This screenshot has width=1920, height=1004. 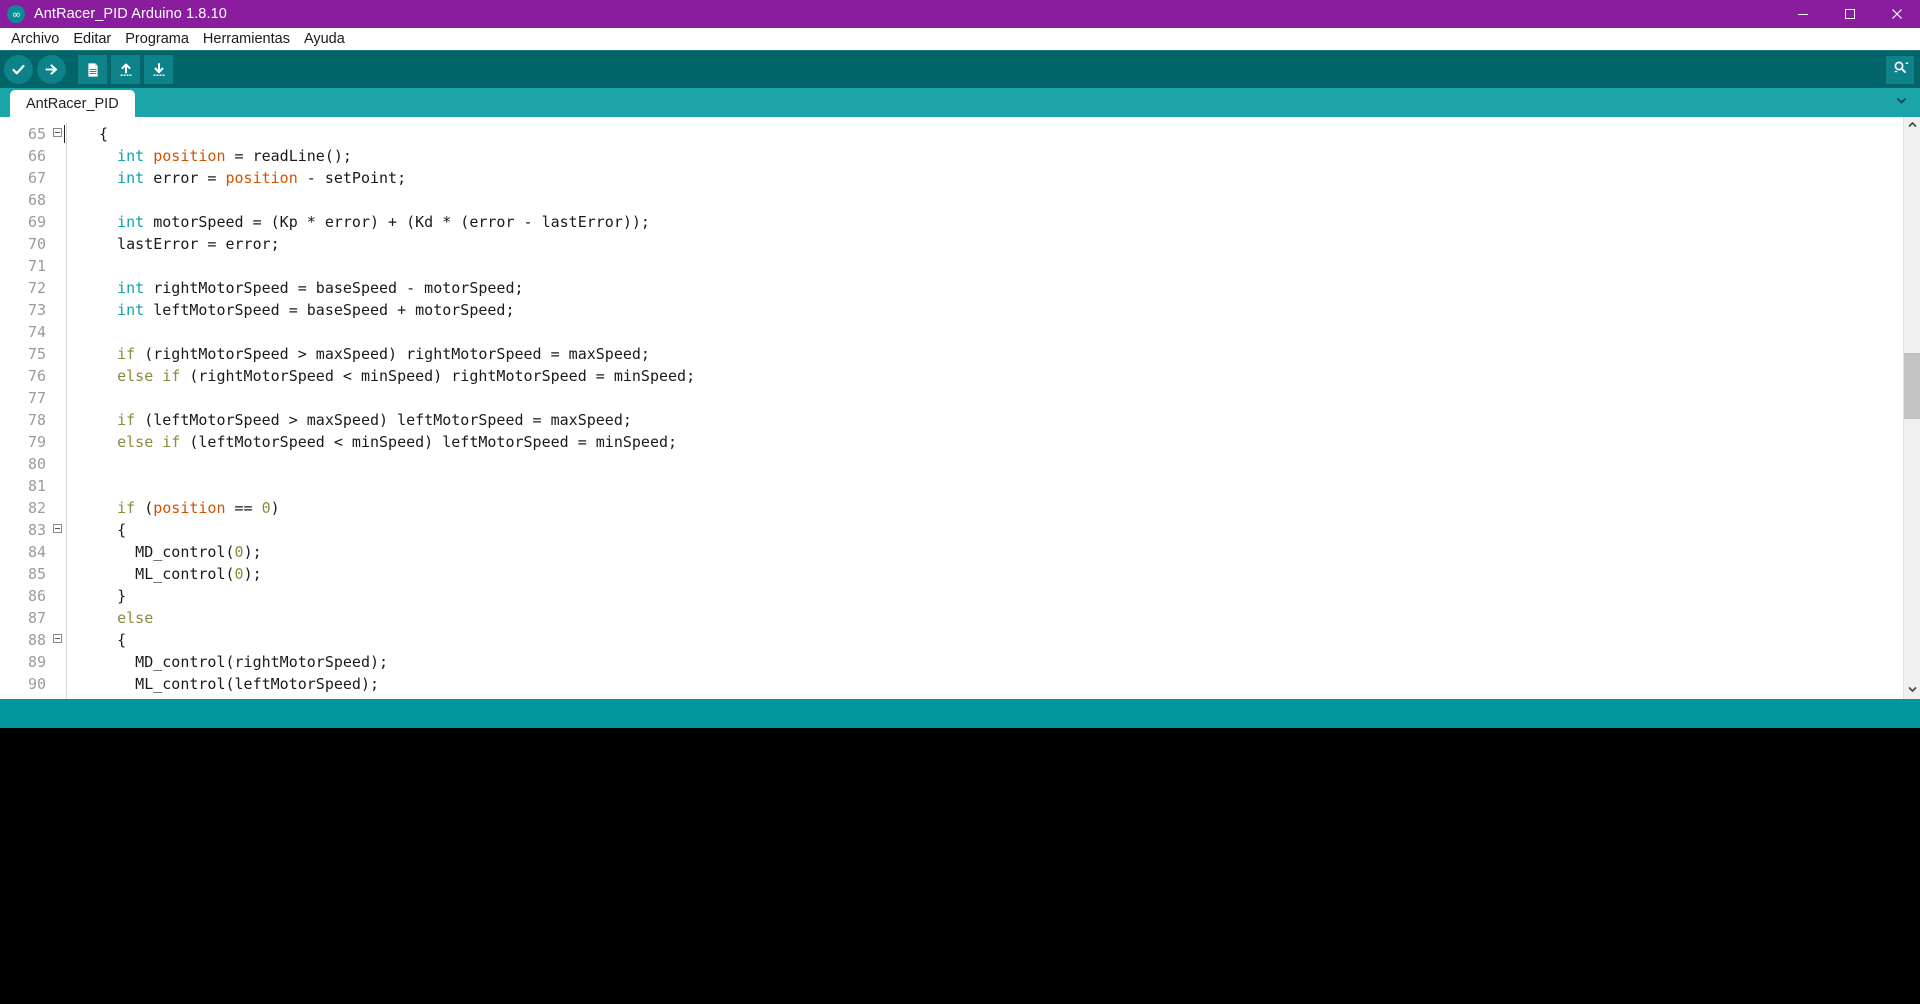 I want to click on code-token: = readLine();, so click(x=288, y=156).